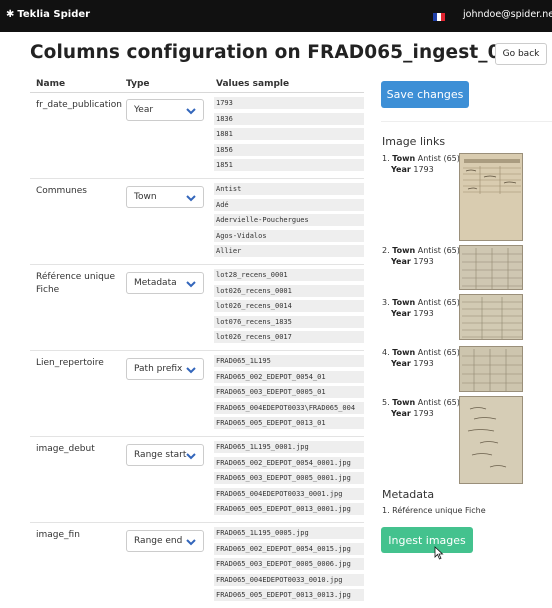 The width and height of the screenshot is (552, 608). I want to click on sample-value: Adervielle-Pouchergues, so click(289, 220).